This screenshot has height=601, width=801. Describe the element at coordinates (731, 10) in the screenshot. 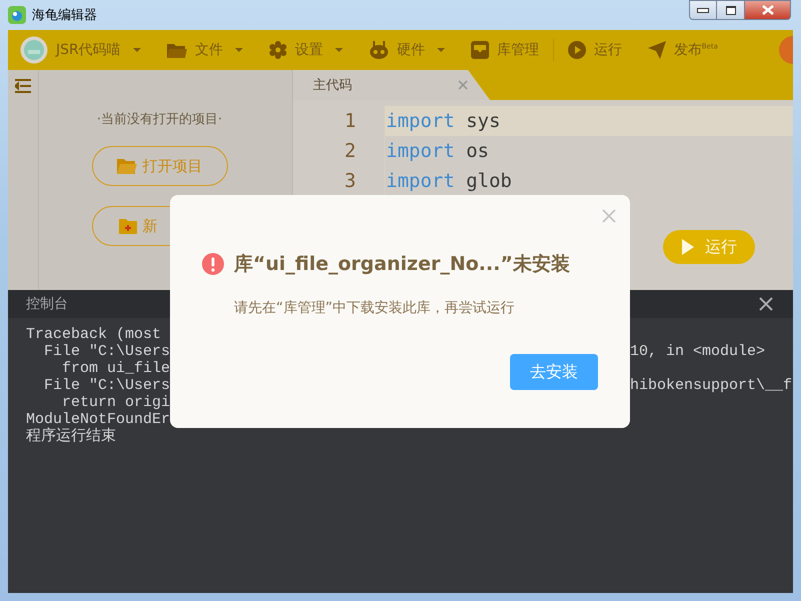

I see `maximize-button` at that location.